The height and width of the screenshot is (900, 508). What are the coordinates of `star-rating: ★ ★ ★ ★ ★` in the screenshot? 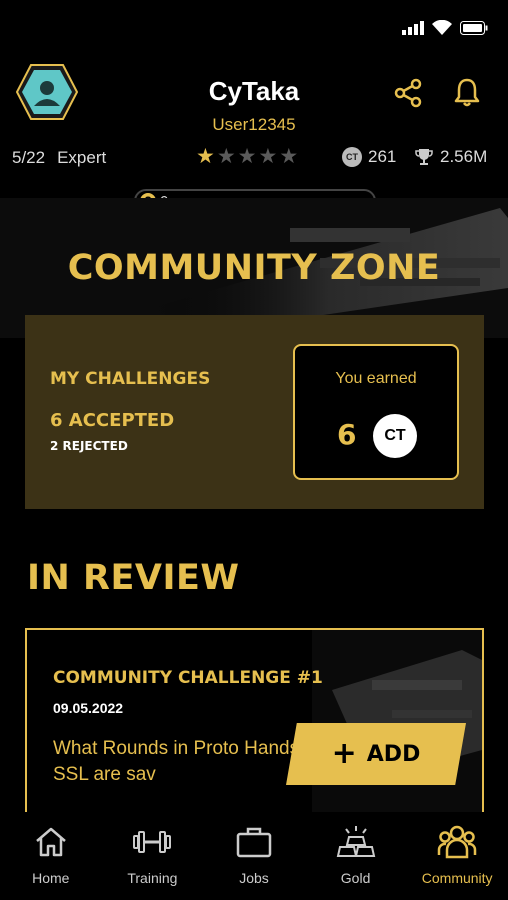 It's located at (247, 157).